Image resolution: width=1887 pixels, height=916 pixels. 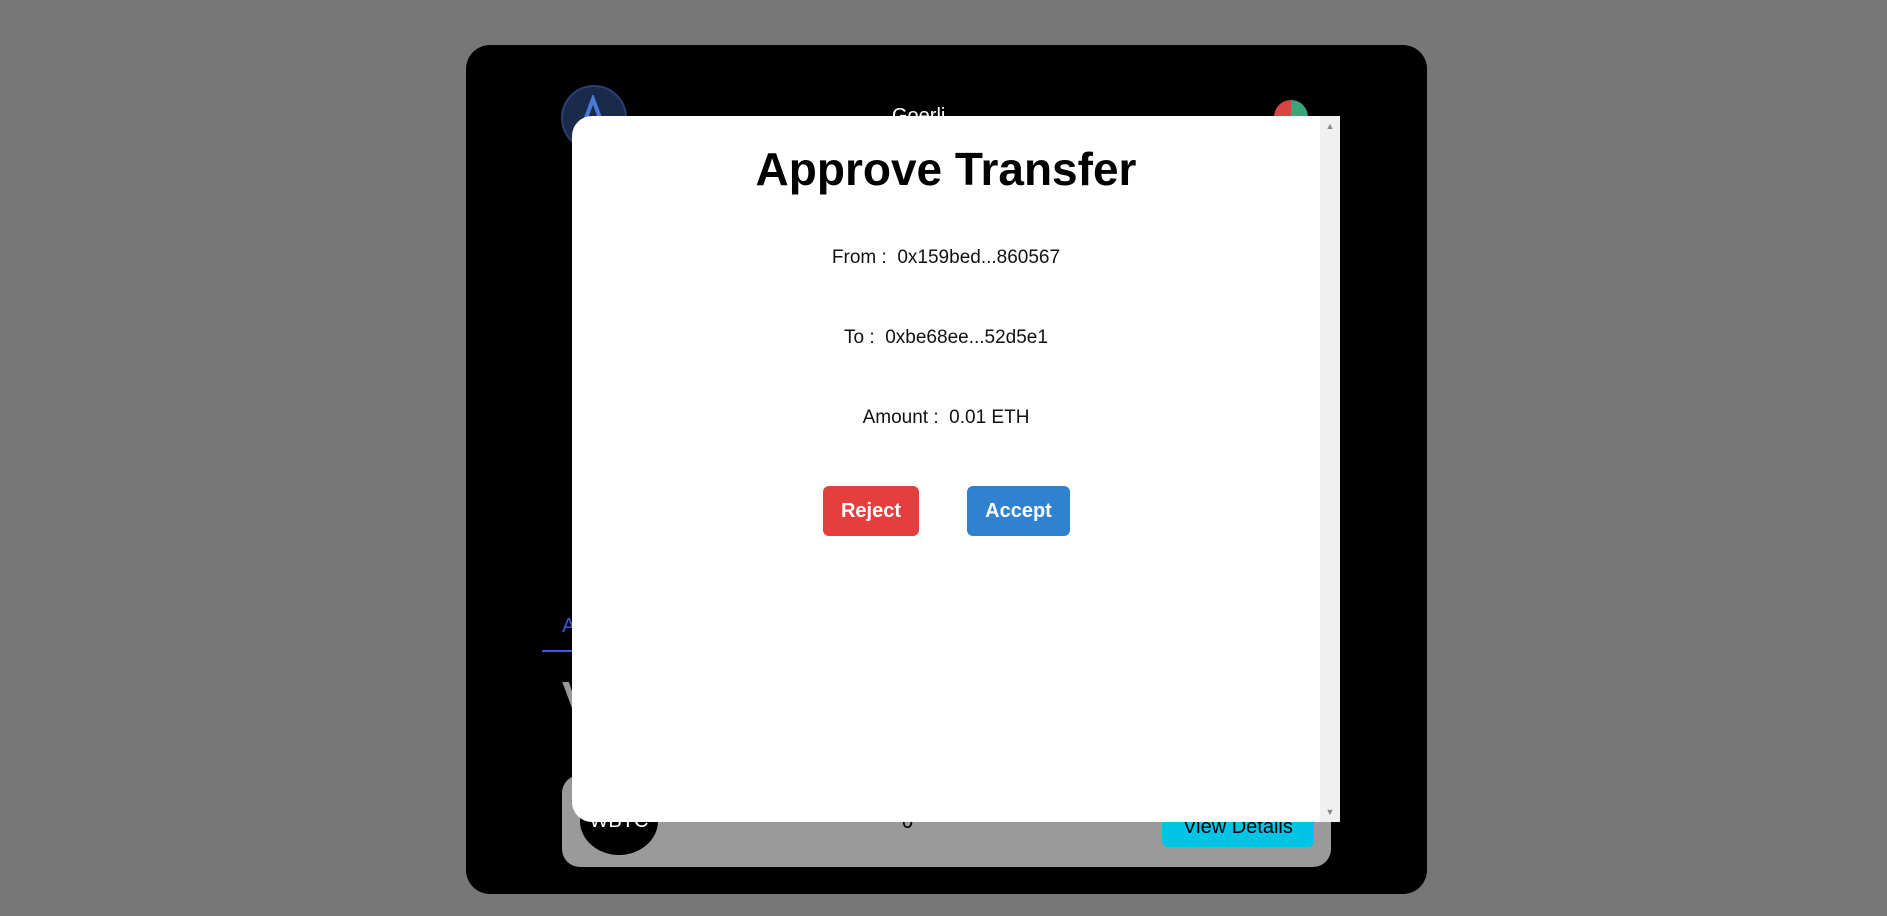 I want to click on to-row: To : 0xbe68ee...52d5e1, so click(x=946, y=338).